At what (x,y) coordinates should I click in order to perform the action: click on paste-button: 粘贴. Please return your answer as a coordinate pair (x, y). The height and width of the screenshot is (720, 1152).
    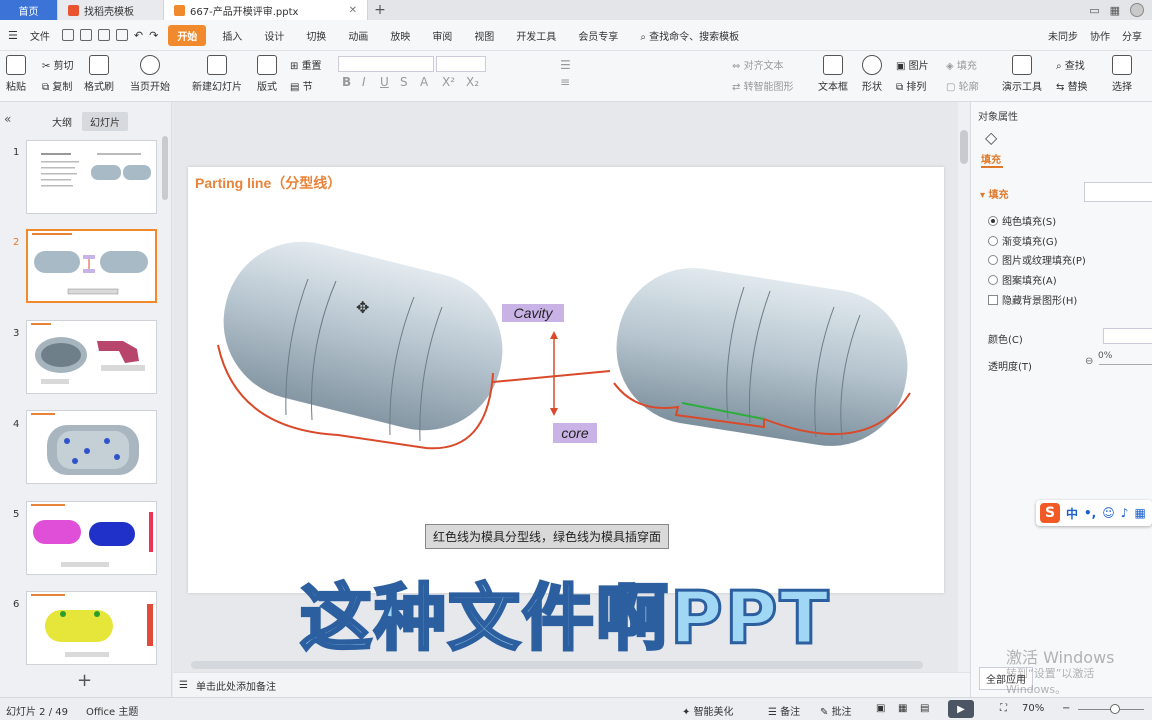
    Looking at the image, I should click on (16, 74).